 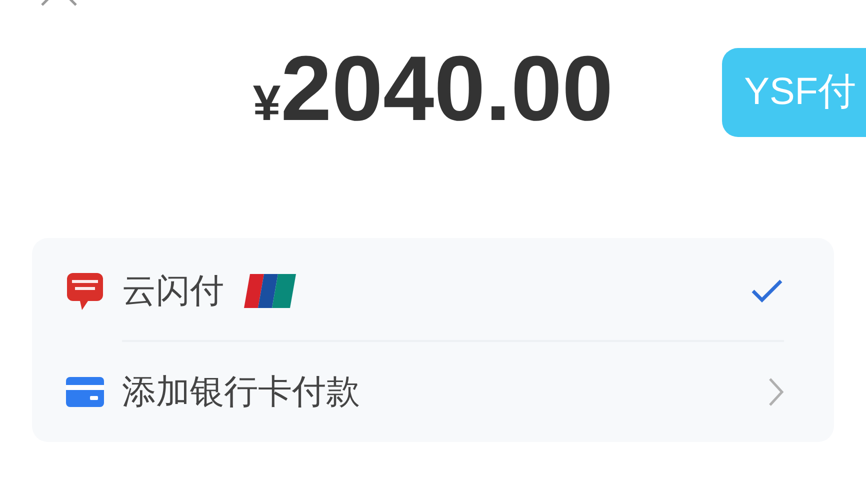 What do you see at coordinates (241, 392) in the screenshot?
I see `payment-method-label: 添加银行卡付款` at bounding box center [241, 392].